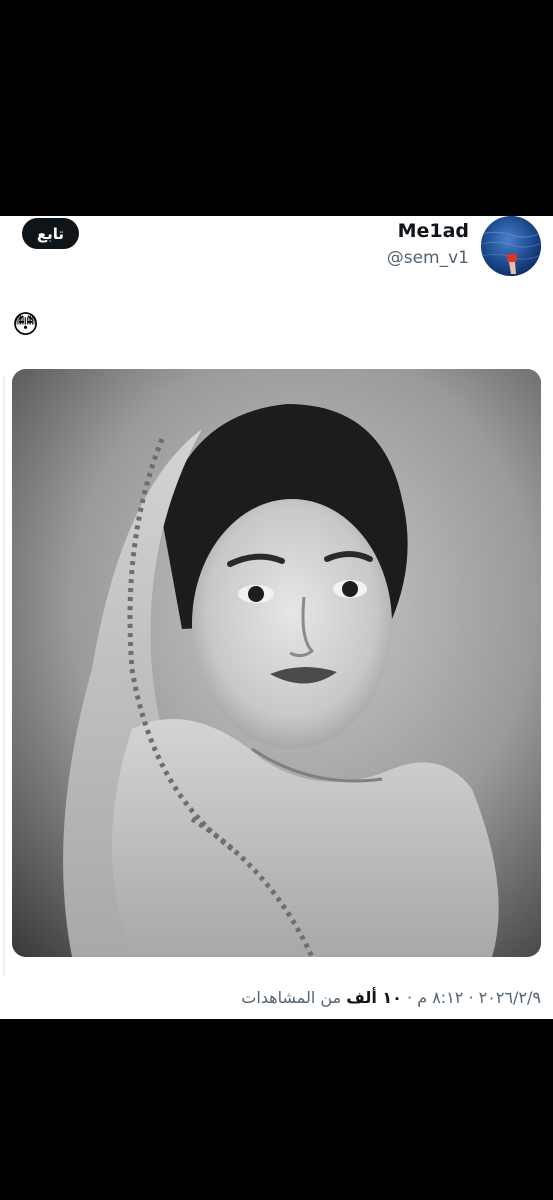 The image size is (553, 1200). I want to click on author-handle: @sem_v1, so click(428, 258).